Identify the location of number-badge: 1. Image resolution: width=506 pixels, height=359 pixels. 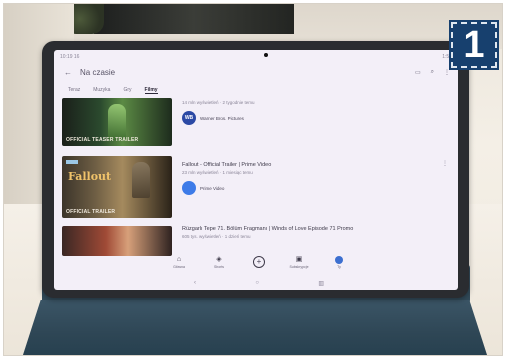
(474, 45).